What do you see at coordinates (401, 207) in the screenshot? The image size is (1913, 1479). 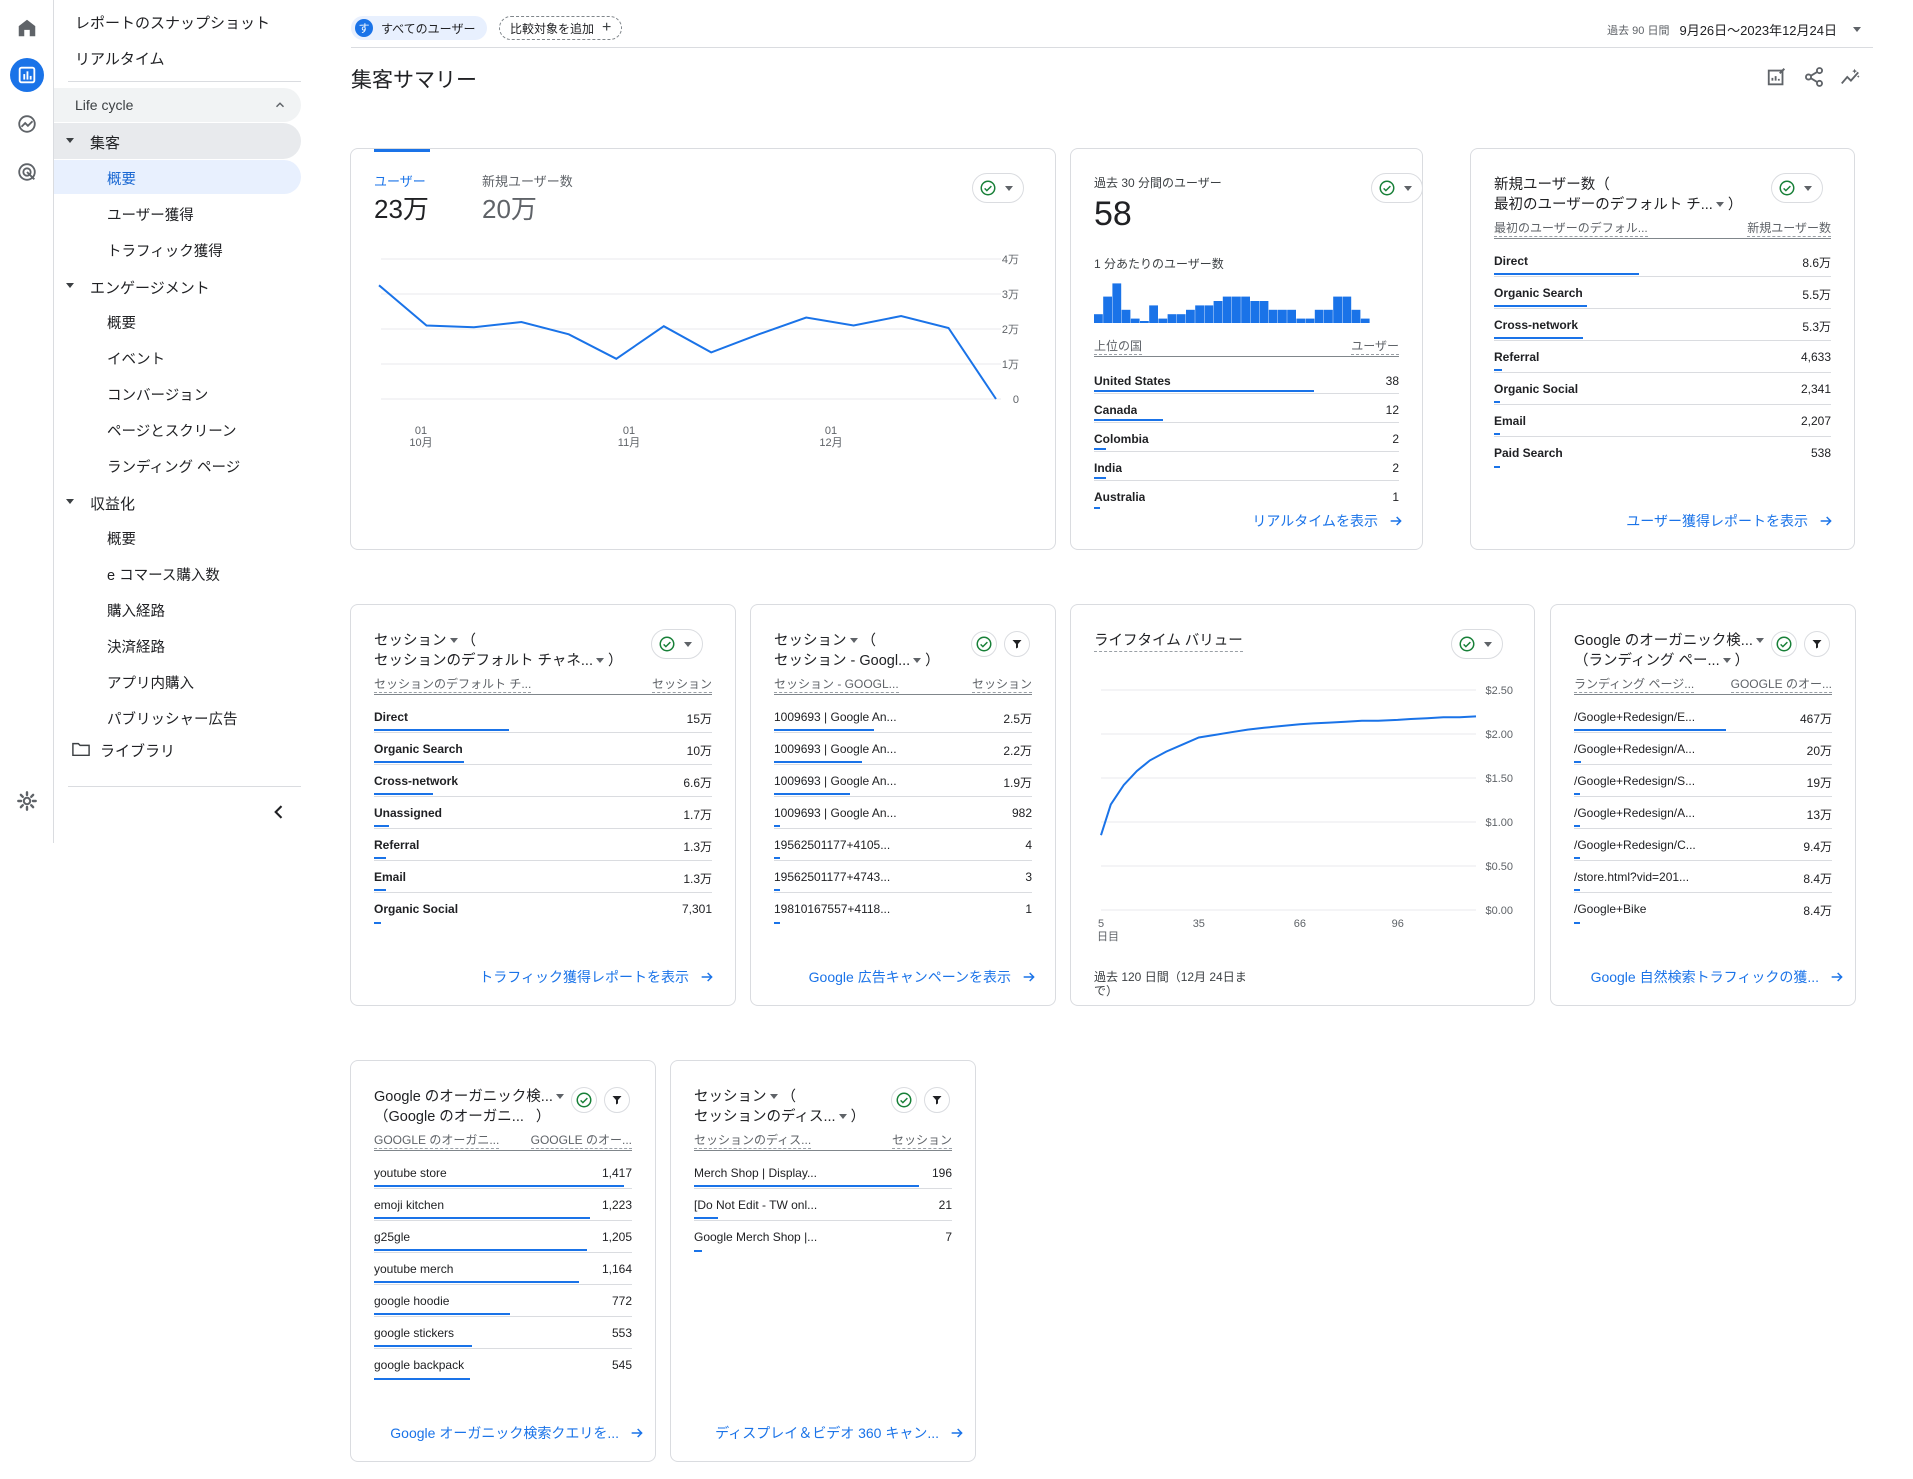 I see `tab-users-value: 23万` at bounding box center [401, 207].